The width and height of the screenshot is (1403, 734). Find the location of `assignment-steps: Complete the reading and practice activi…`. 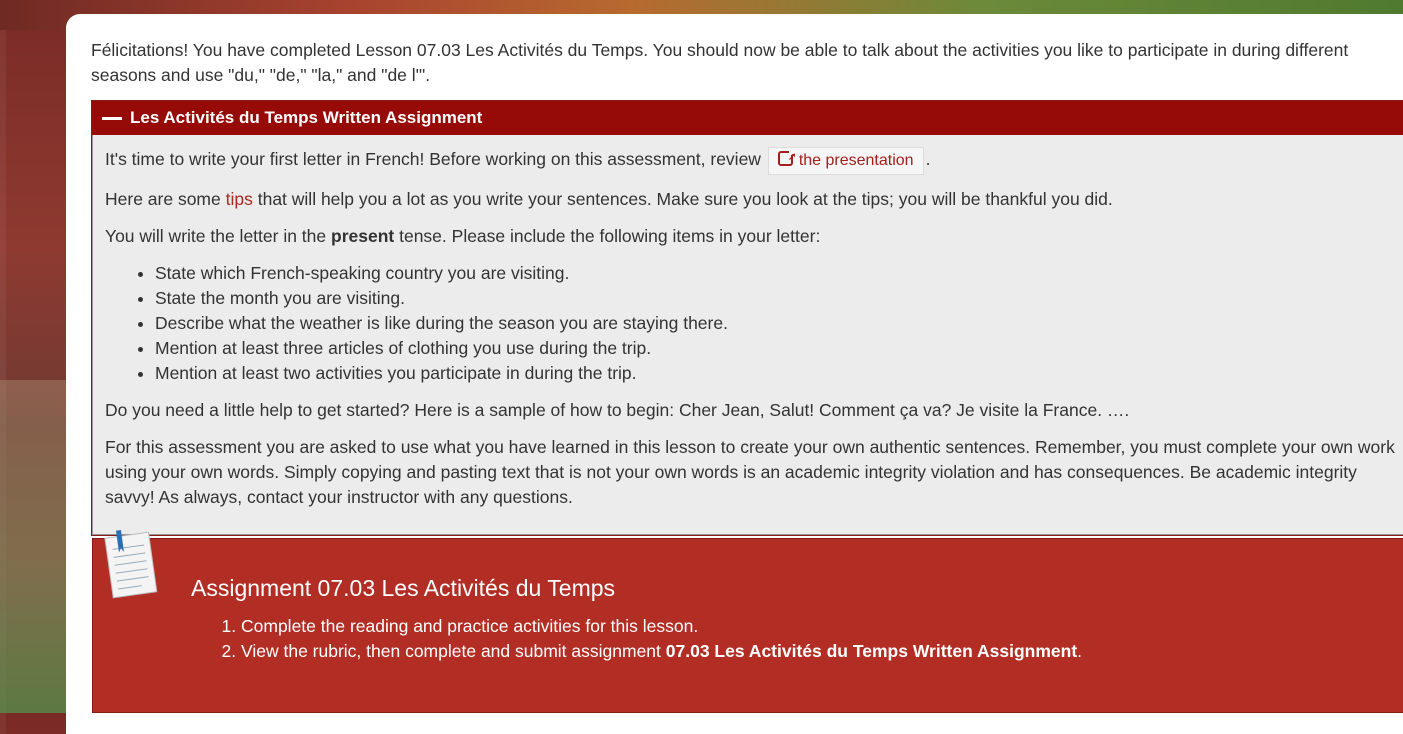

assignment-steps: Complete the reading and practice activi… is located at coordinates (636, 639).